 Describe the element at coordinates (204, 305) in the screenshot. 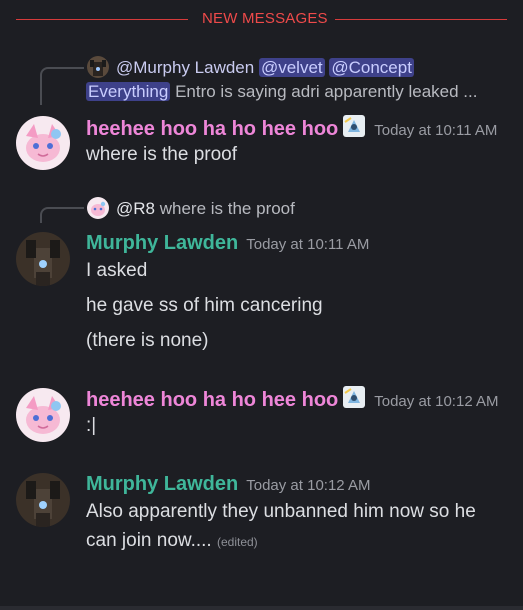

I see `message-text: he gave ss of him cancering` at that location.